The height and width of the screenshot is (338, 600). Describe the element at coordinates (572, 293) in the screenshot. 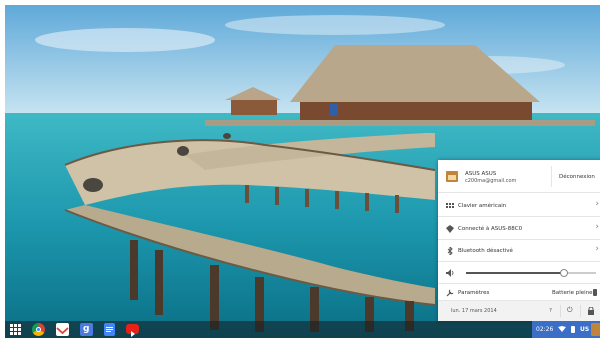

I see `battery-label: Batterie pleine` at that location.